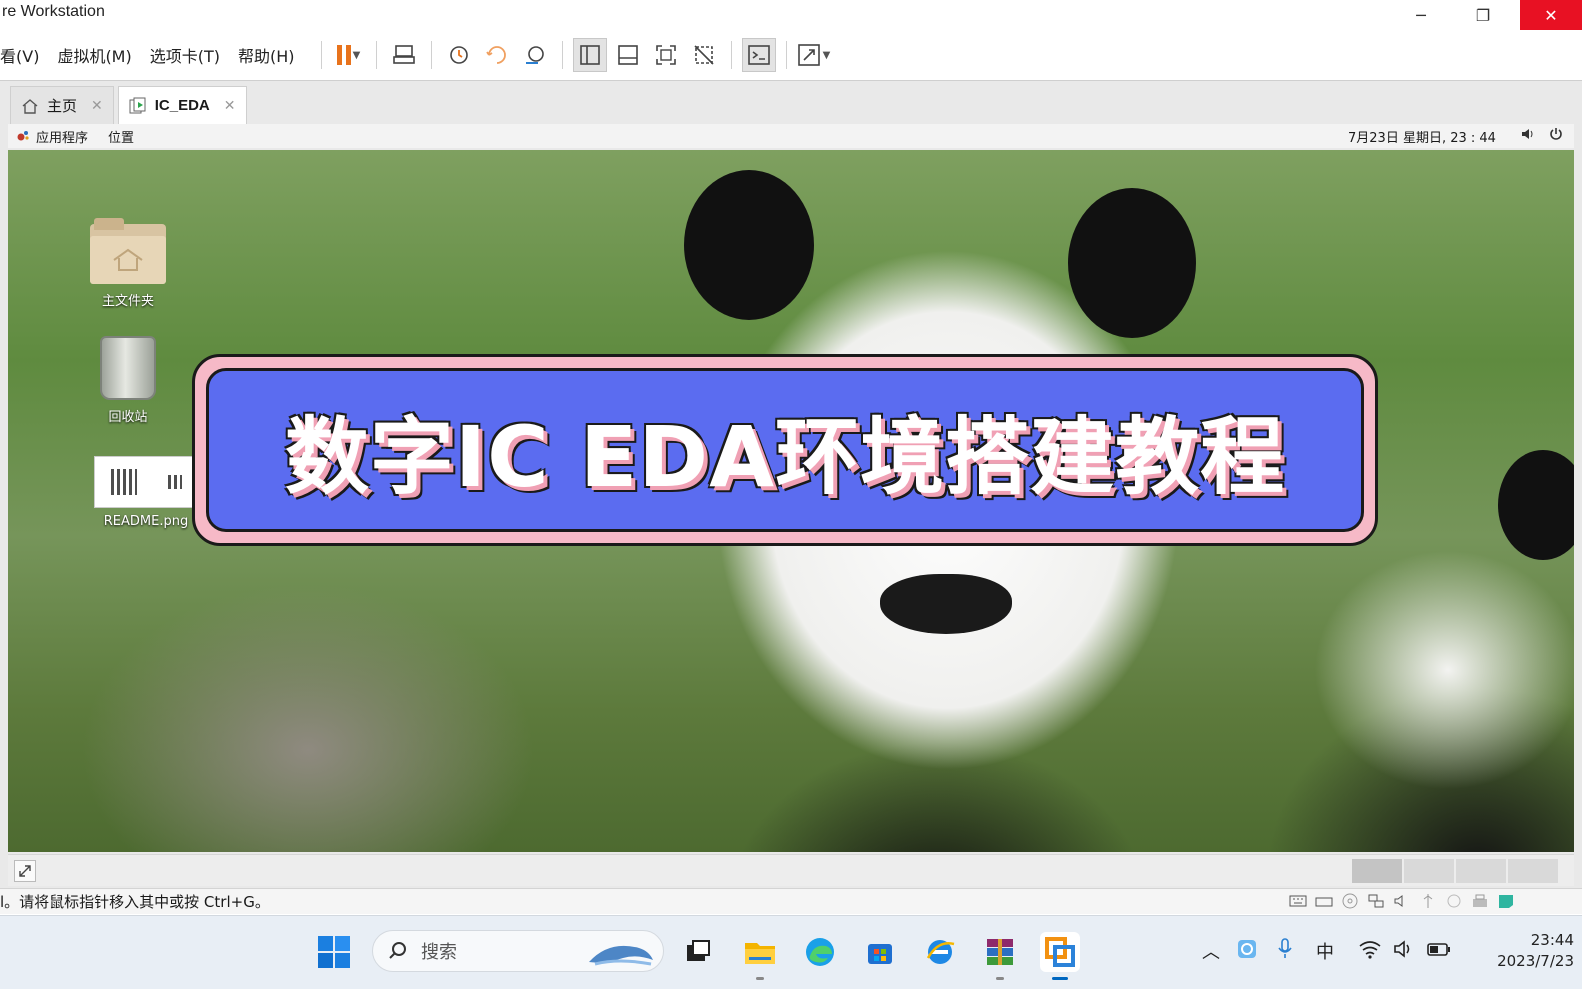 This screenshot has width=1582, height=989. I want to click on home-icon, so click(30, 106).